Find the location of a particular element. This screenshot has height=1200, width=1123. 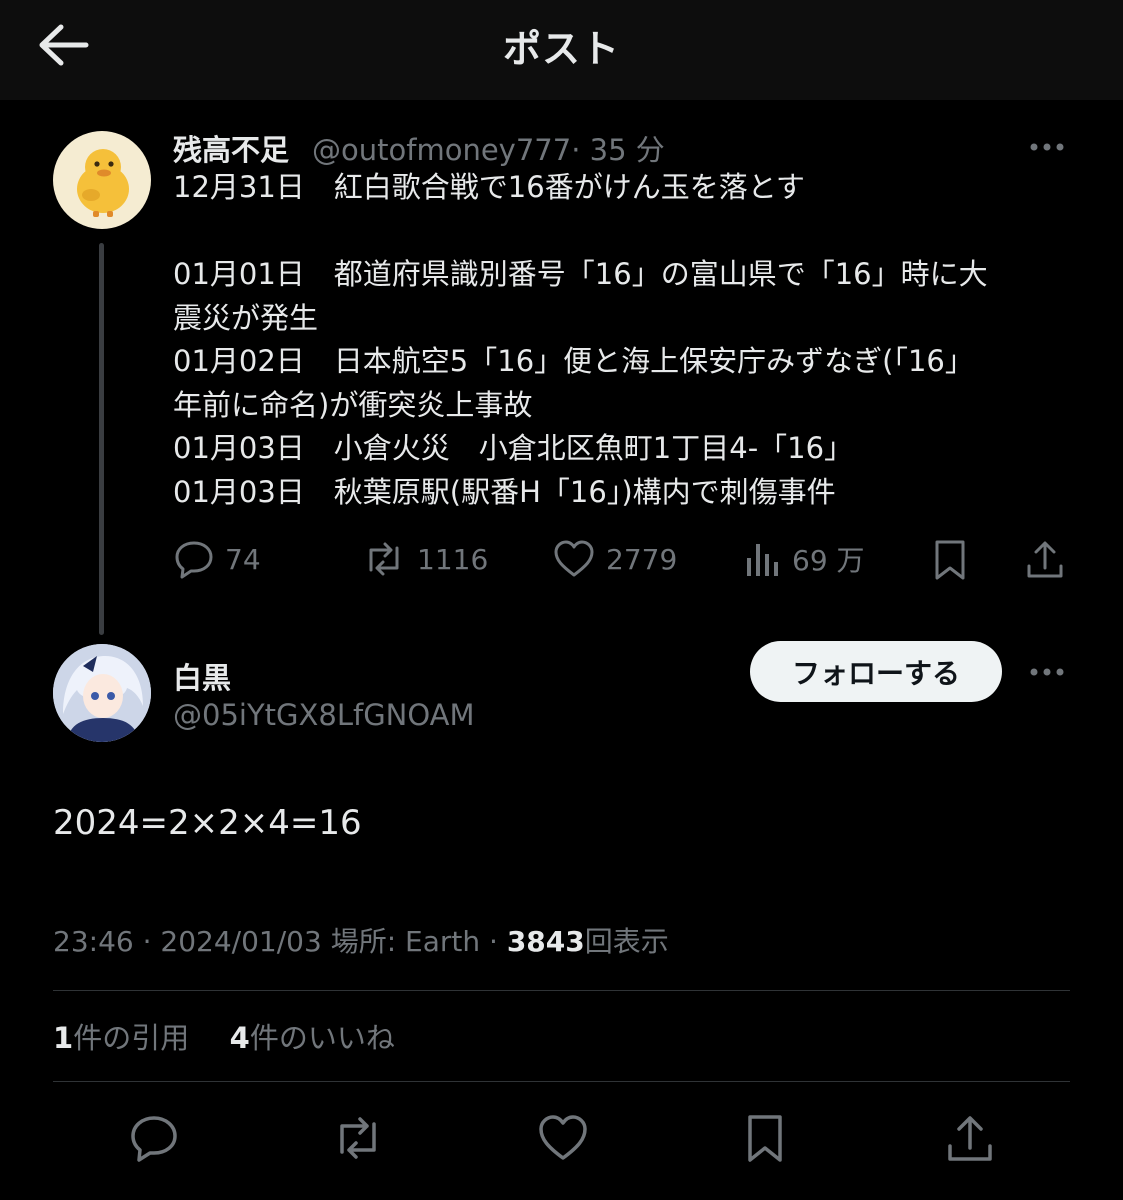

parent-more-button is located at coordinates (1048, 148).